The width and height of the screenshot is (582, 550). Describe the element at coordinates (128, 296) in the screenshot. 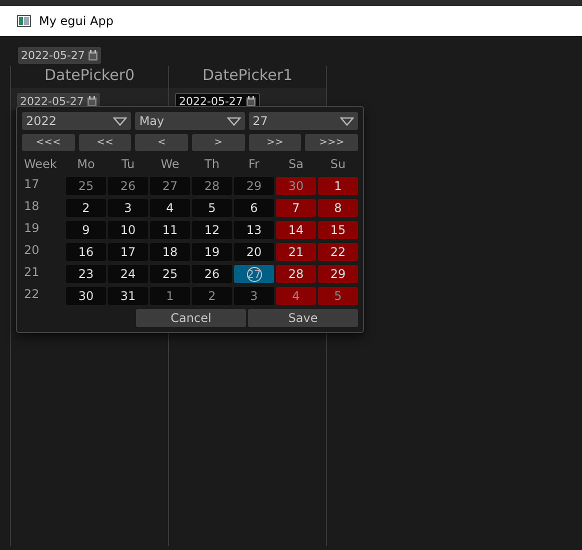

I see `day-cell: 31` at that location.